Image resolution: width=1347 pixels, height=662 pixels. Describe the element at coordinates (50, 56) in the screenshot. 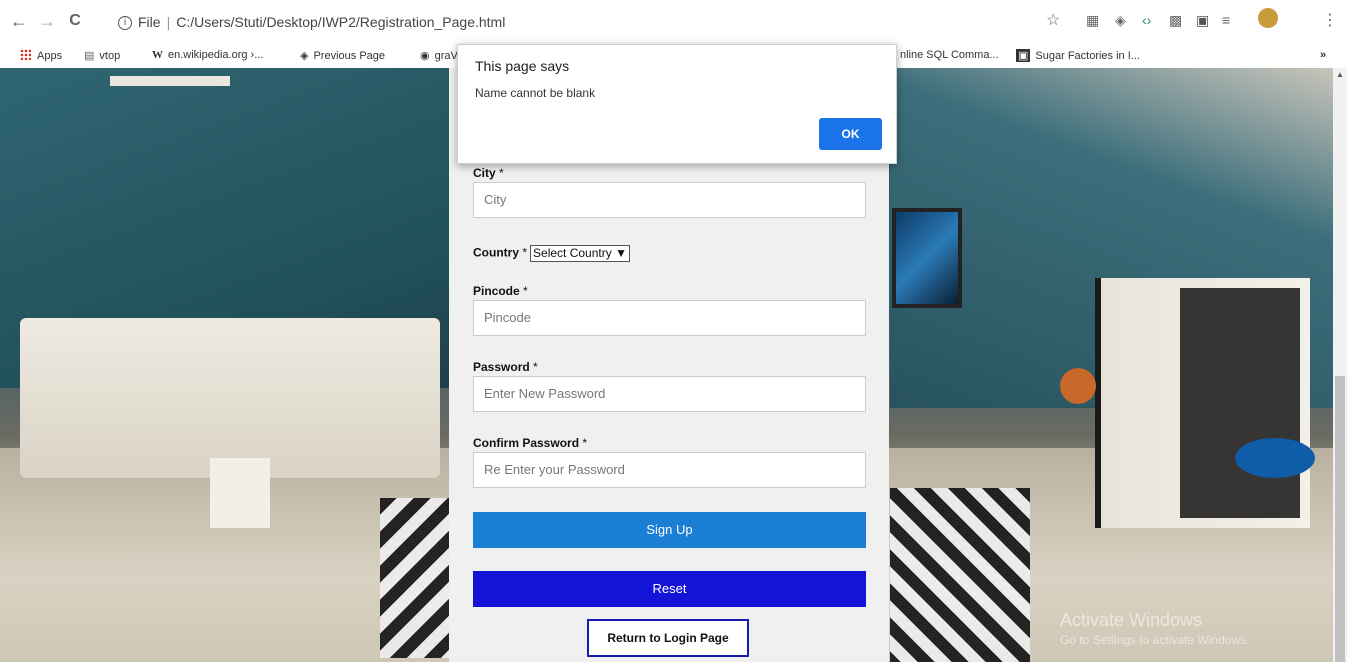

I see `bookmark-label: Apps` at that location.